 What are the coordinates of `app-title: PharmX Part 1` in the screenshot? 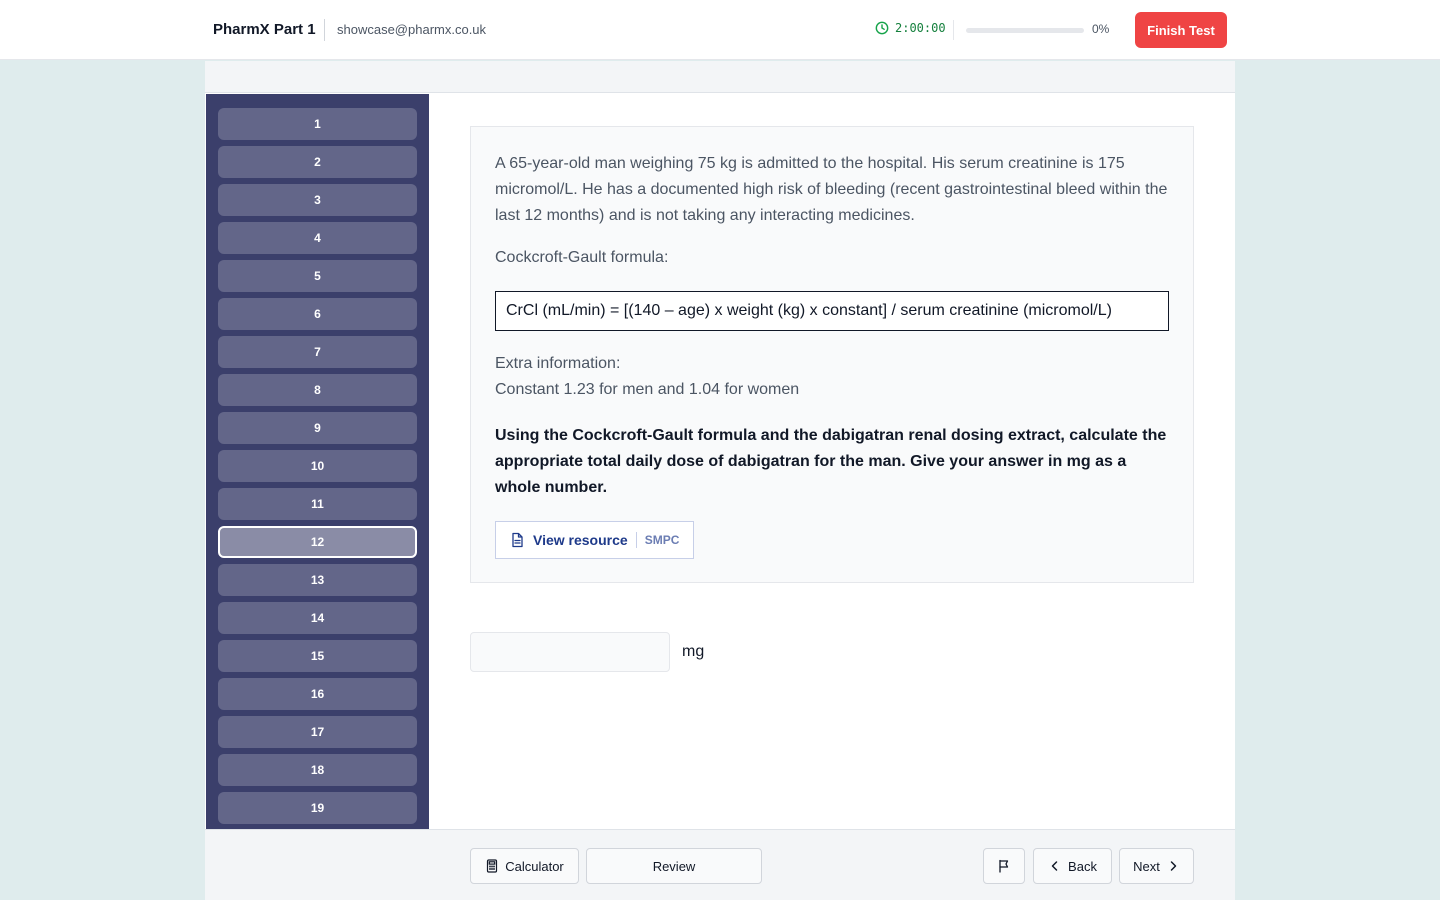 It's located at (264, 29).